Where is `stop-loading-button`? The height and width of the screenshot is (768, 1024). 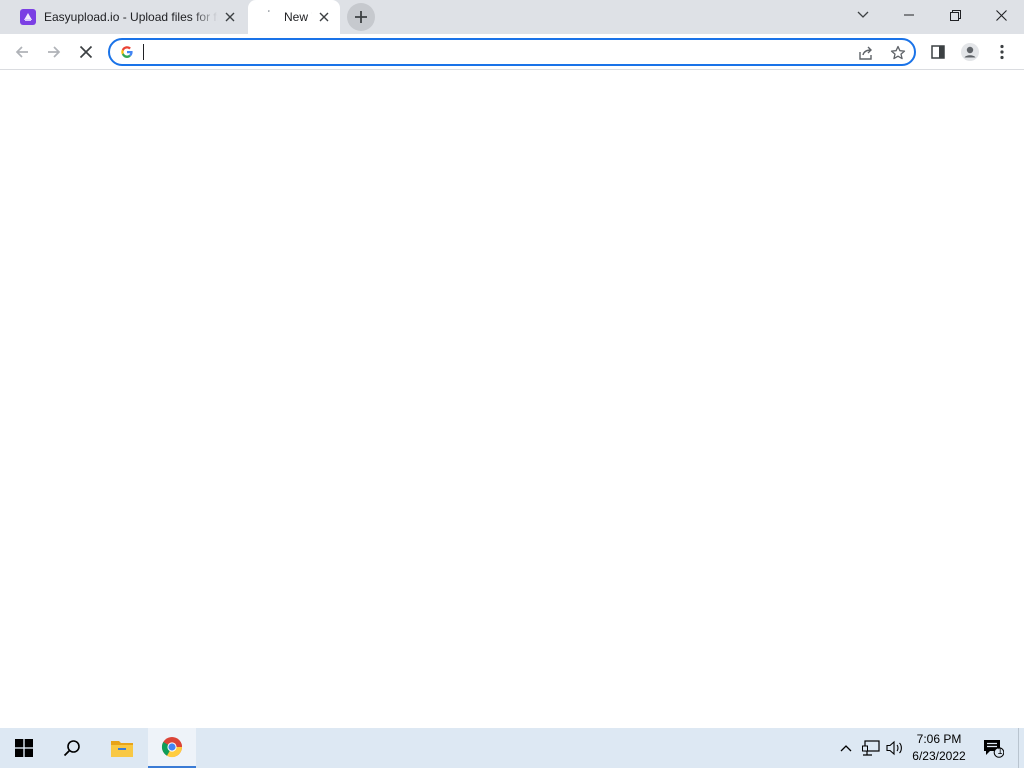
stop-loading-button is located at coordinates (86, 52).